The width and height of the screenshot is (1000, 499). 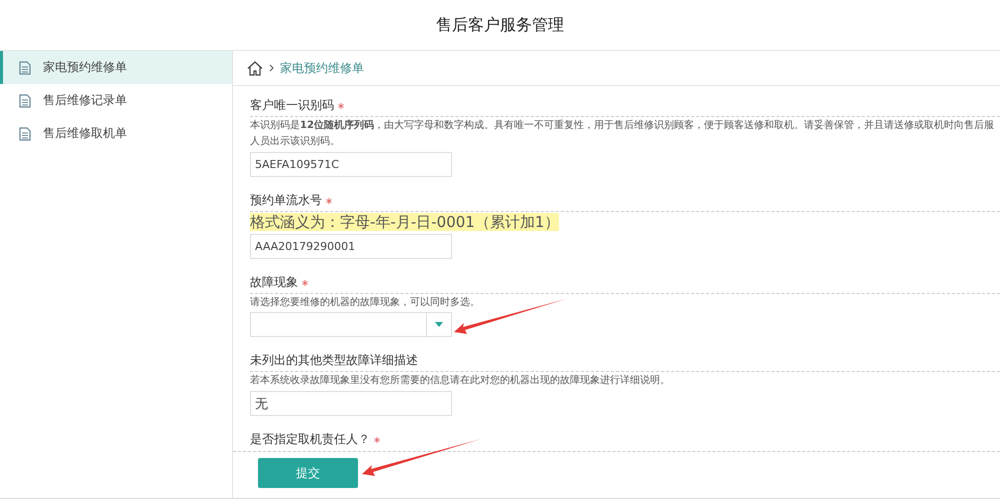 What do you see at coordinates (116, 67) in the screenshot?
I see `sidebar-item: 家电预约维修单` at bounding box center [116, 67].